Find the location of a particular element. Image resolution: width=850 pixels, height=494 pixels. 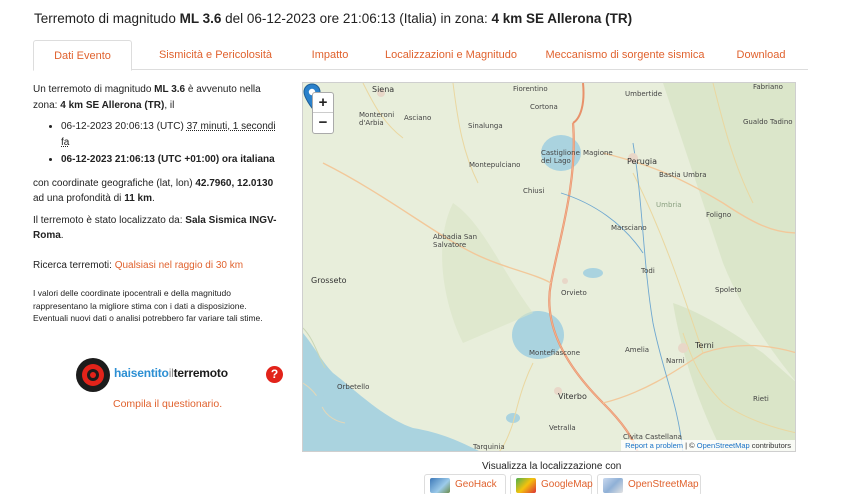

map-label: Abbadia San Salvatore is located at coordinates (455, 241).